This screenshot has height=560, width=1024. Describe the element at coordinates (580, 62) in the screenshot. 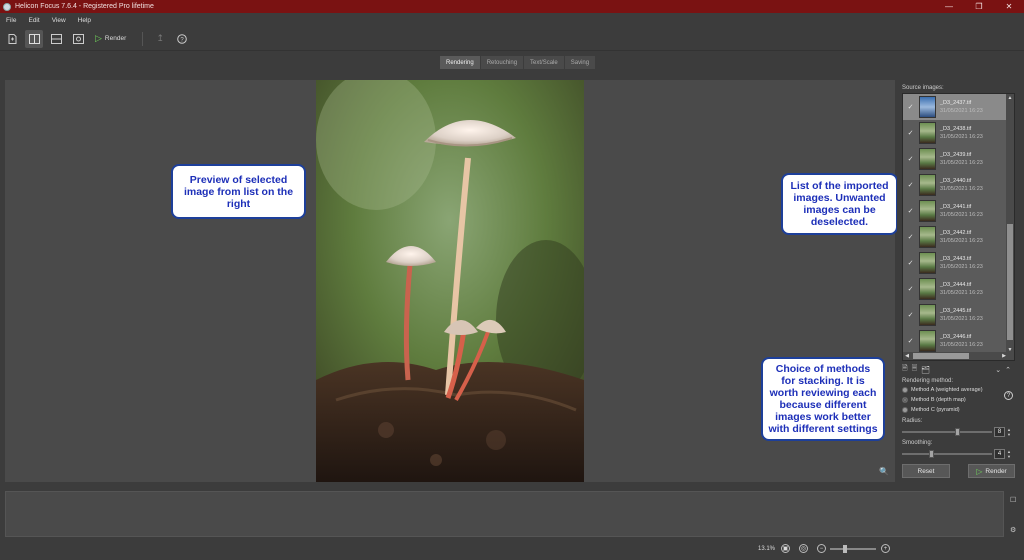

I see `tab-saving: Saving` at that location.